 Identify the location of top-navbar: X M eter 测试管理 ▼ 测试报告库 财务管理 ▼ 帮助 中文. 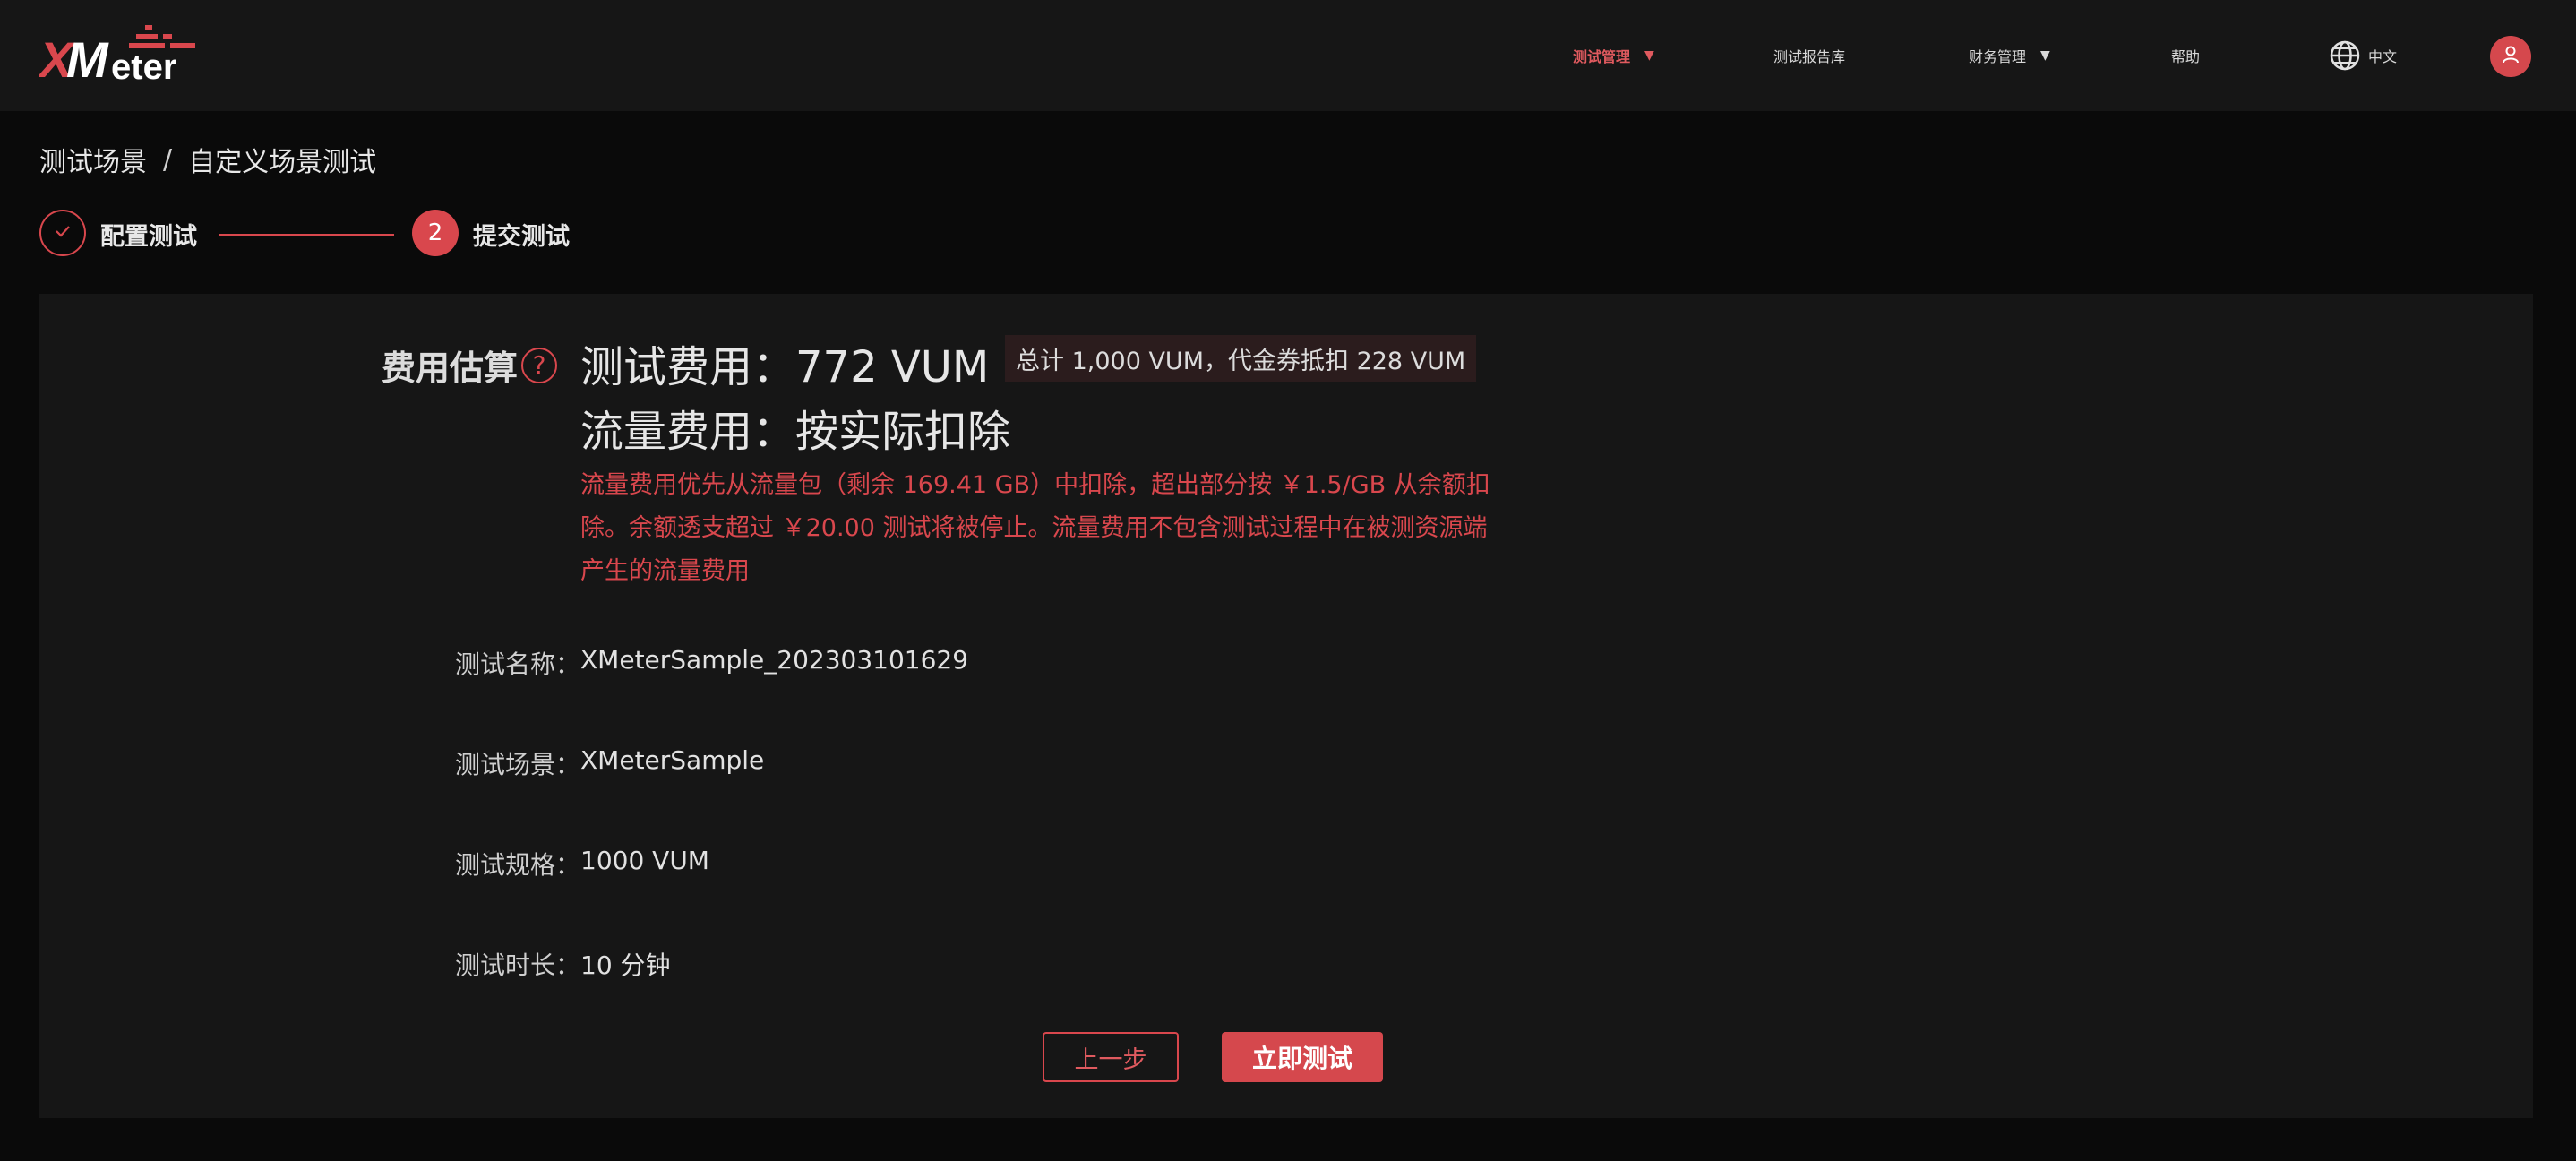
(1288, 55).